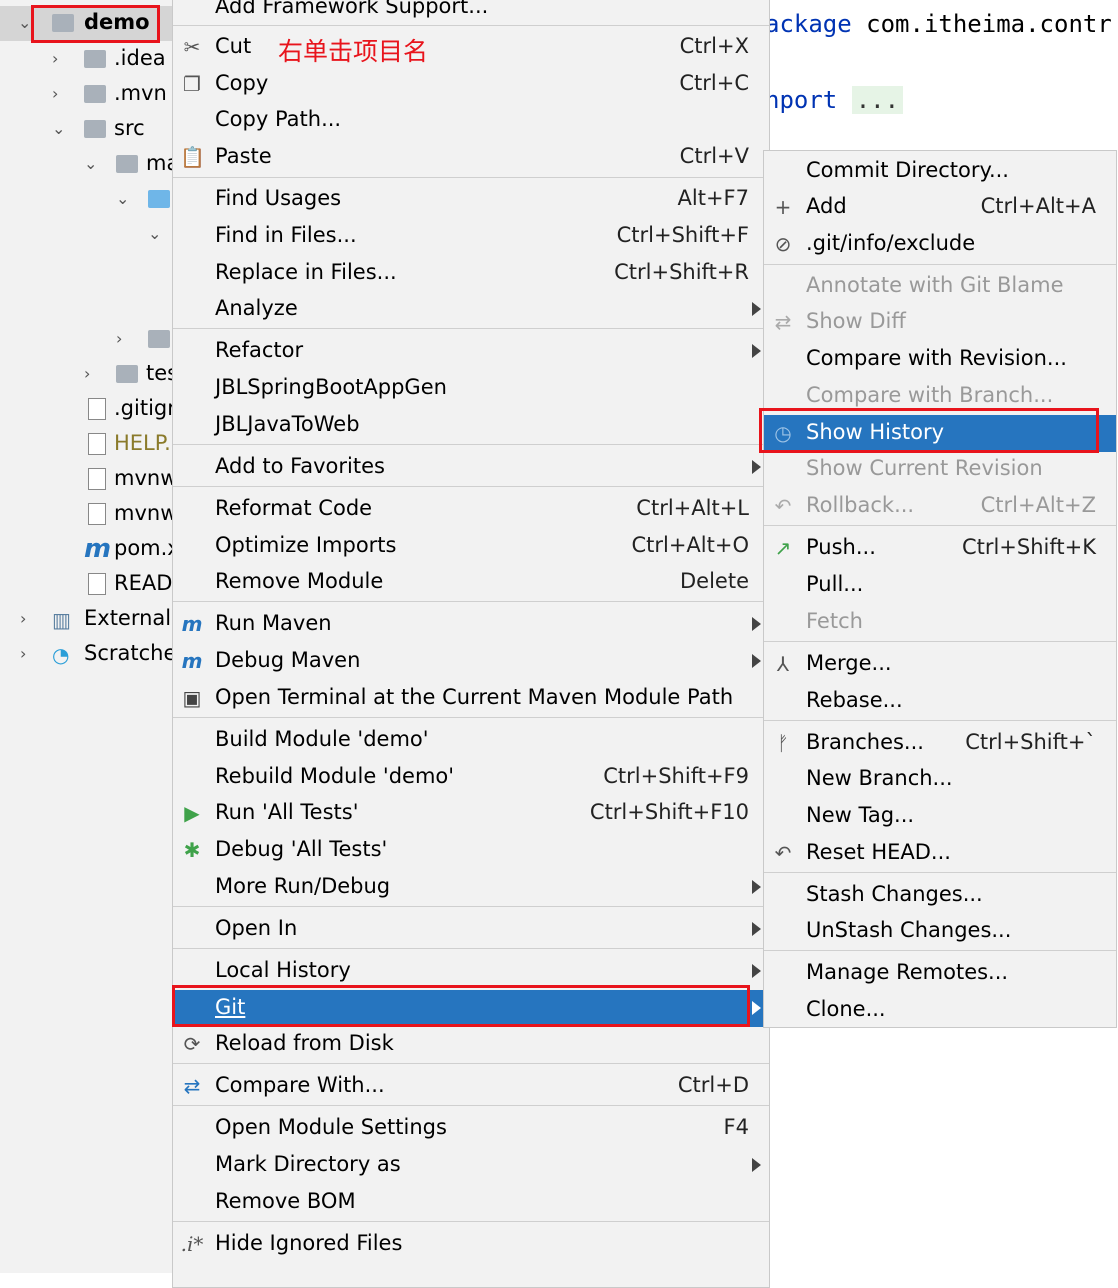 This screenshot has height=1288, width=1118. Describe the element at coordinates (283, 970) in the screenshot. I see `menu-item-label: Local History` at that location.